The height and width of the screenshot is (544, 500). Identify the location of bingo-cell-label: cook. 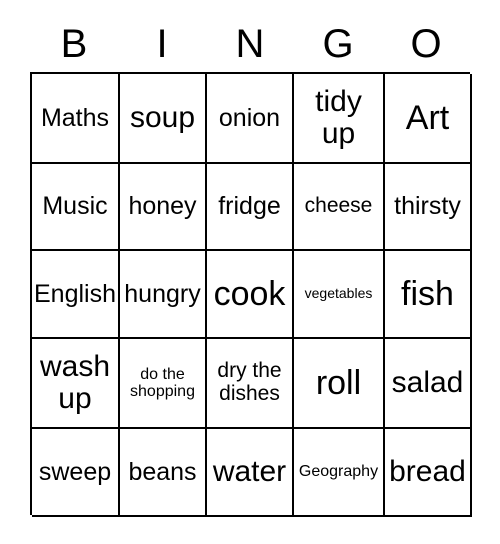
(249, 293).